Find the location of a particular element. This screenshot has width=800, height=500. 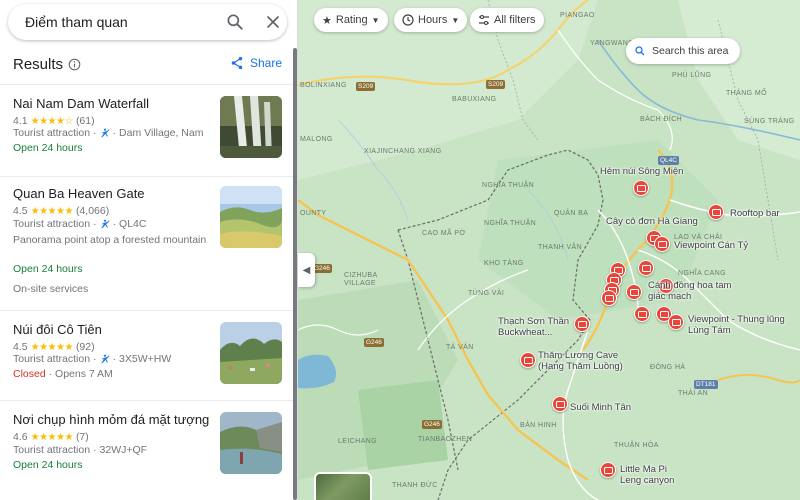

review-count: (7) is located at coordinates (82, 437).